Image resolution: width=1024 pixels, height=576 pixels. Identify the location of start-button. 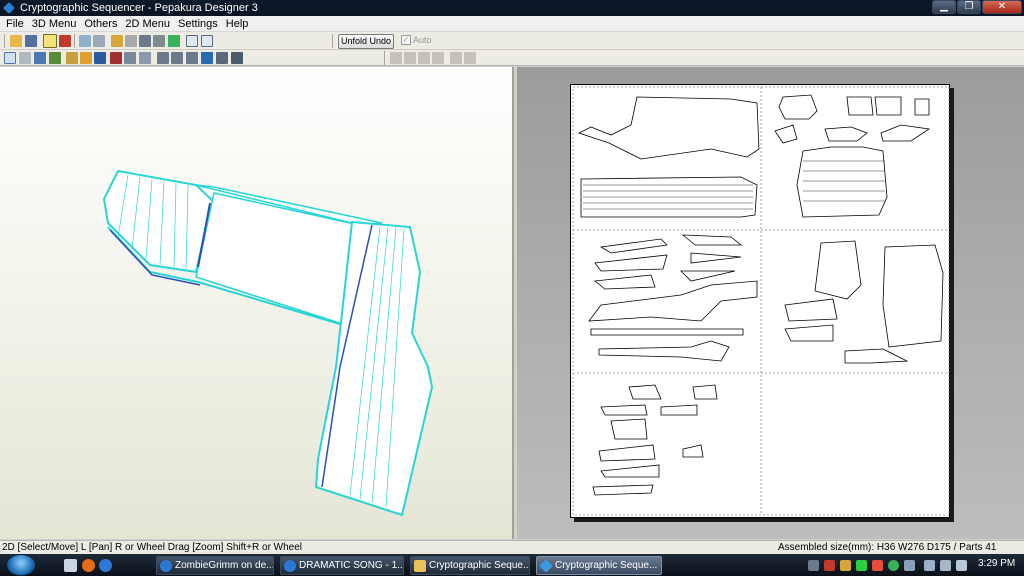
(21, 565).